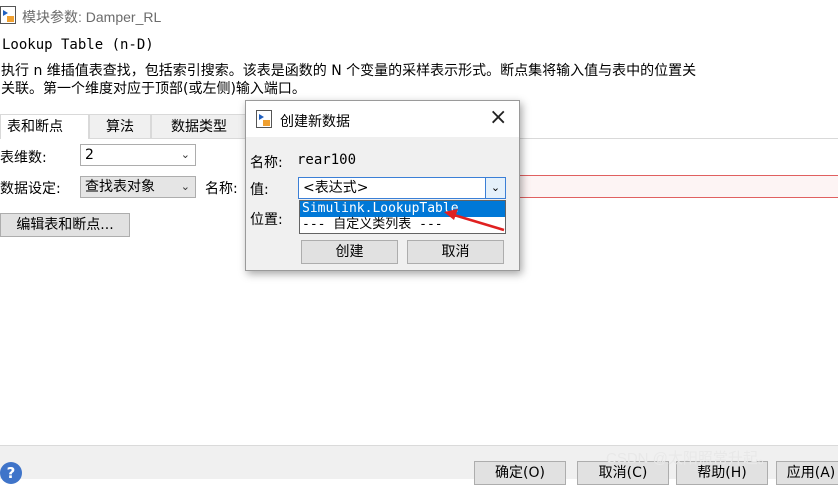 The image size is (838, 485). What do you see at coordinates (23, 158) in the screenshot?
I see `table-dims-label: 表维数:` at bounding box center [23, 158].